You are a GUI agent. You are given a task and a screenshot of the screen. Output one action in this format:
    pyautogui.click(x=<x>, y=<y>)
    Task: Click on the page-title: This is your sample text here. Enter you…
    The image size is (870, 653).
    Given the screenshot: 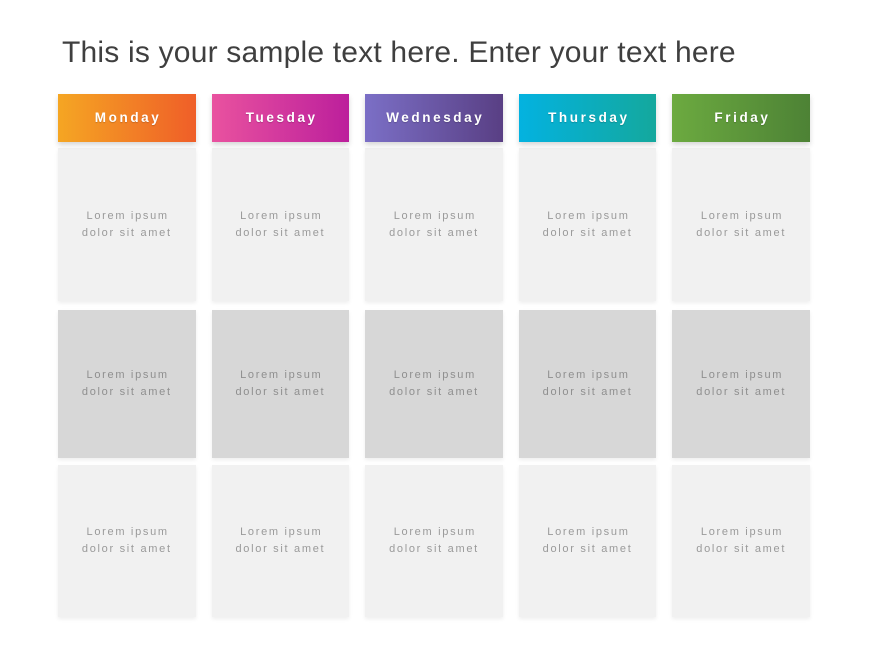 What is the action you would take?
    pyautogui.click(x=442, y=53)
    